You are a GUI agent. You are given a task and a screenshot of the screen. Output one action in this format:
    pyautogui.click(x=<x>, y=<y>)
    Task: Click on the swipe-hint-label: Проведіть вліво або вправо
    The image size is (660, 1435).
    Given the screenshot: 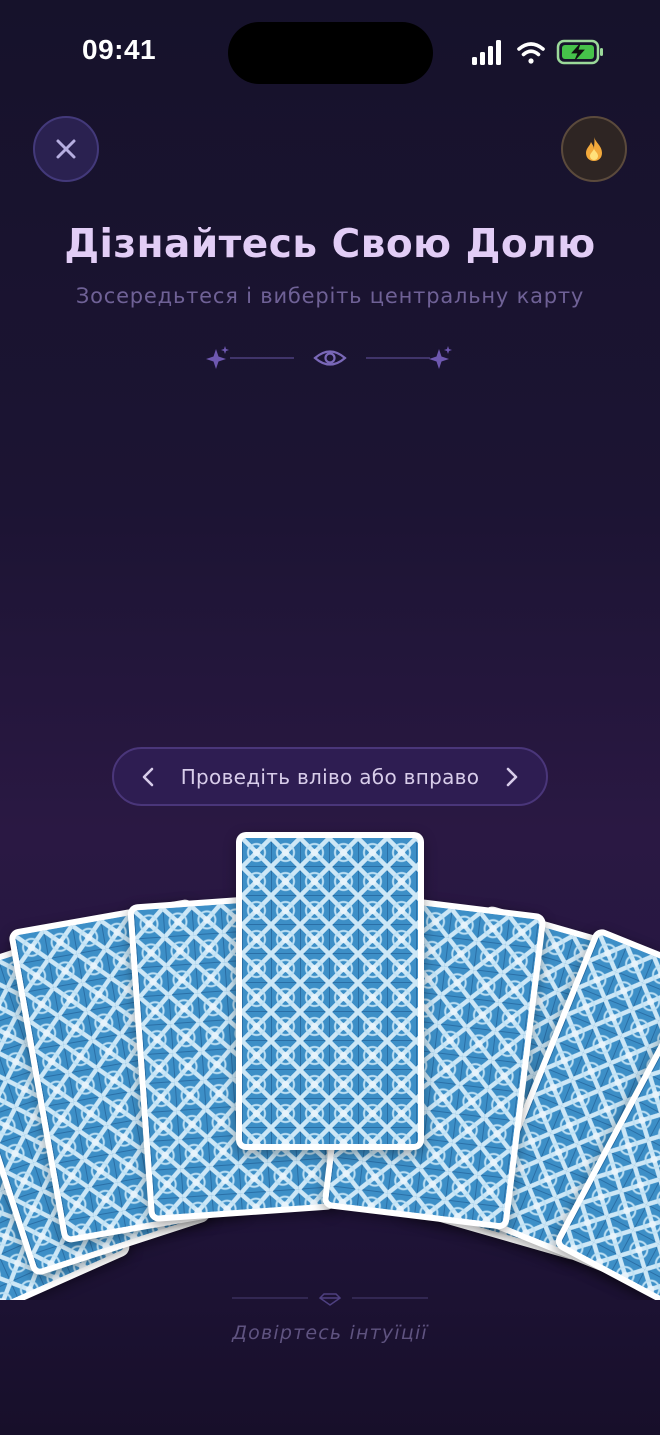 What is the action you would take?
    pyautogui.click(x=330, y=776)
    